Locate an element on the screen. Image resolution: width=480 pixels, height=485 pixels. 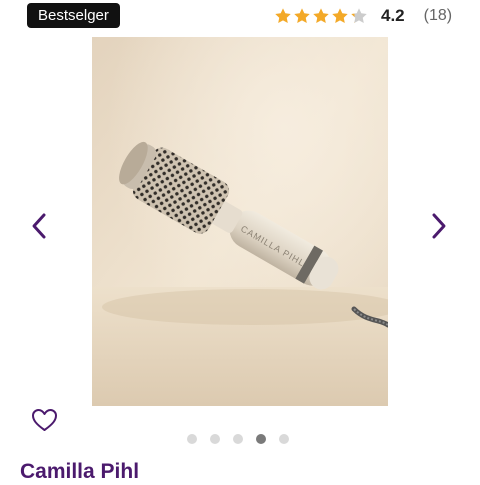
product-rating: 4.2 (18) is located at coordinates (363, 16).